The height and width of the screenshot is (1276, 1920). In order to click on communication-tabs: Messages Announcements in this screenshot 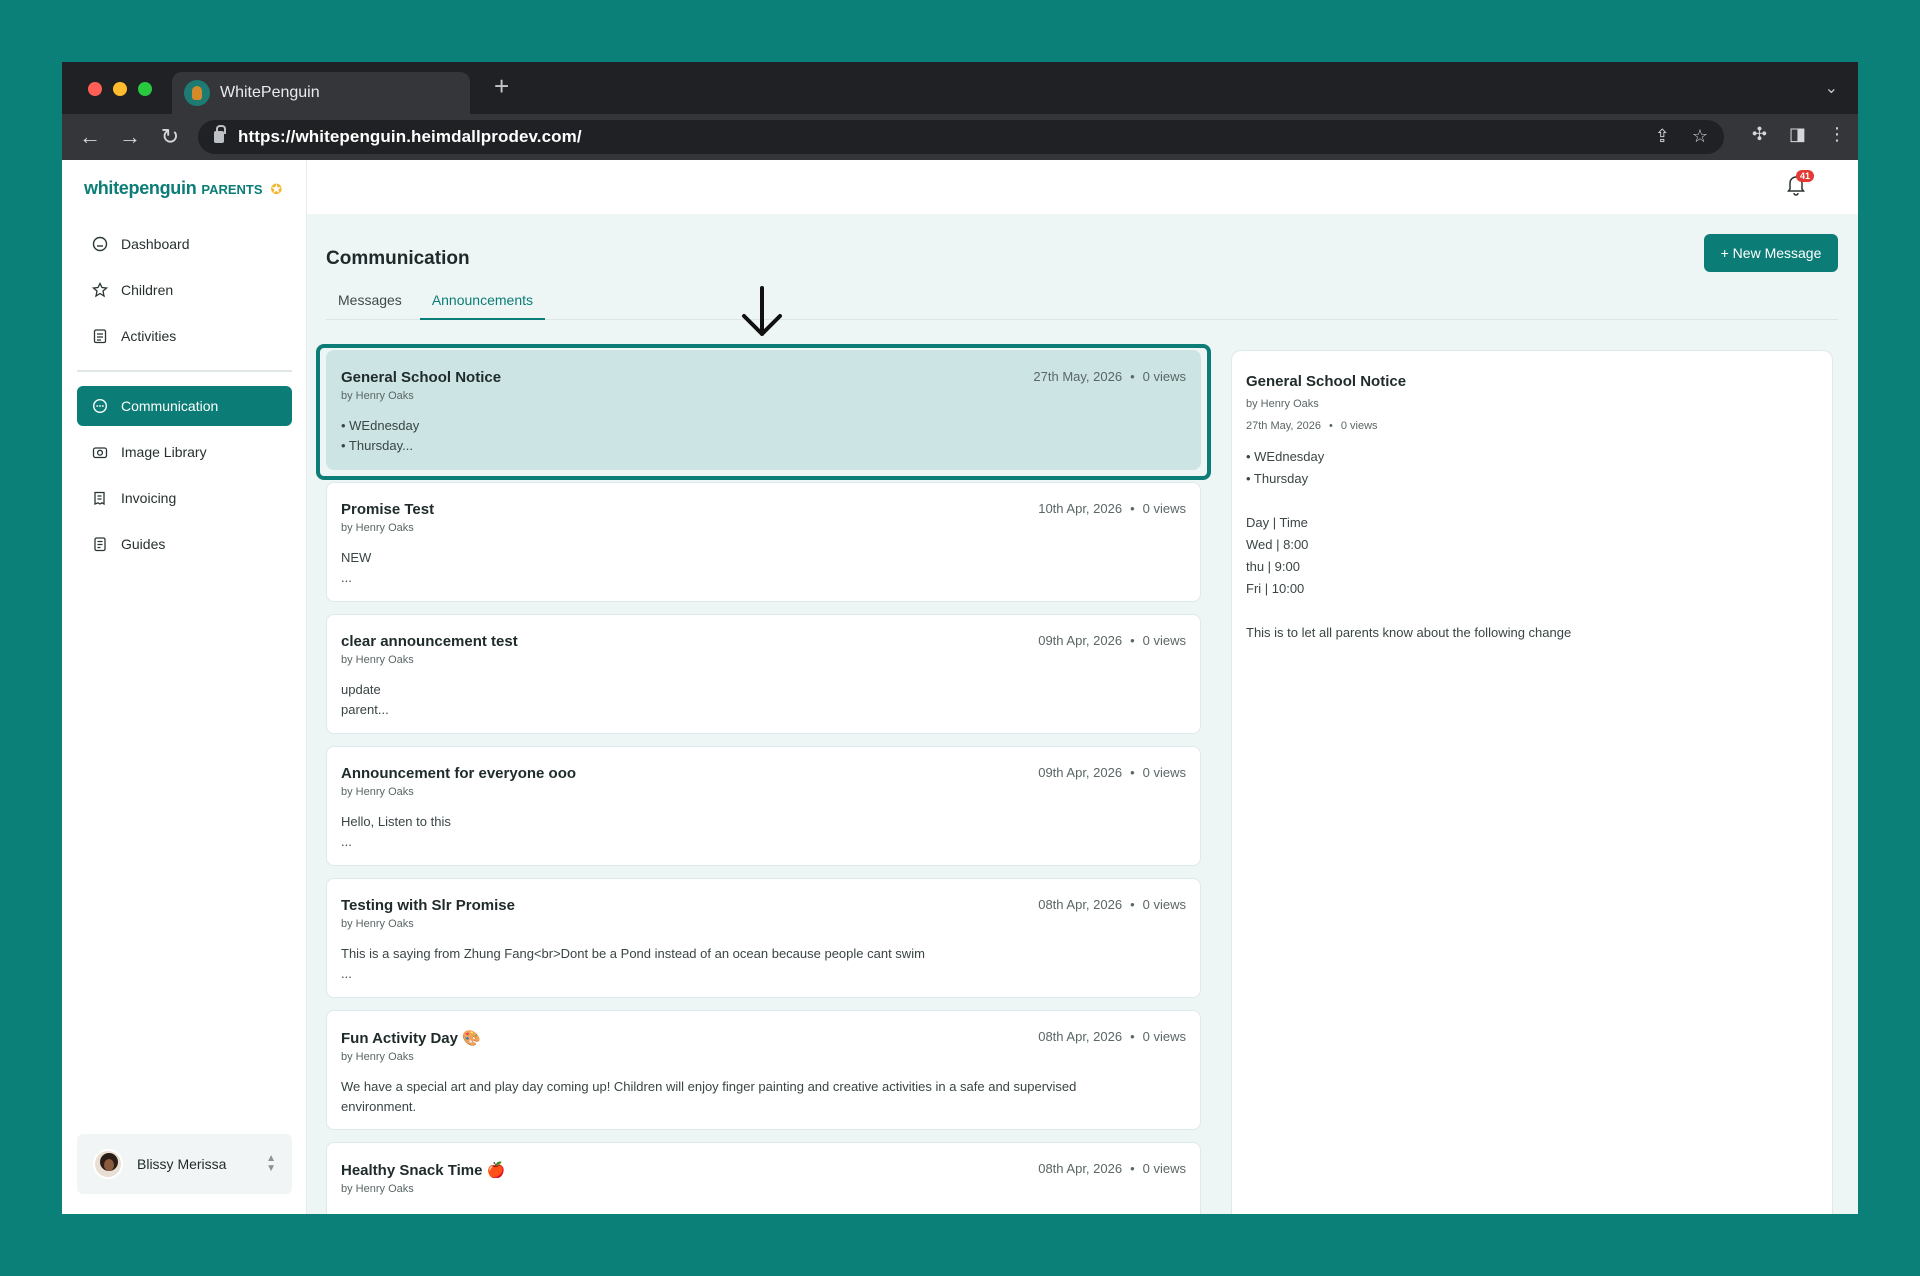, I will do `click(1082, 305)`.